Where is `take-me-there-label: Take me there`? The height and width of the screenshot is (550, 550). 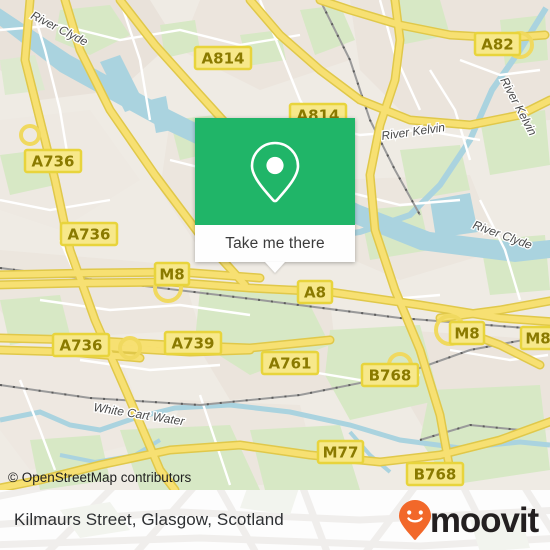
take-me-there-label: Take me there is located at coordinates (275, 243).